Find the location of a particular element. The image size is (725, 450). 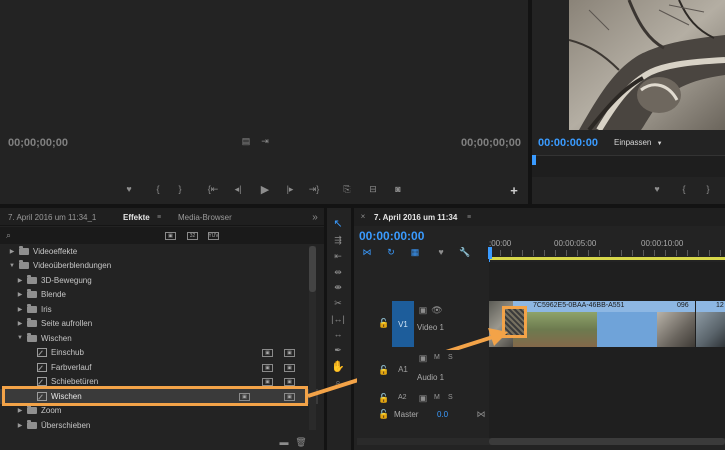

program-scrubber is located at coordinates (628, 166).